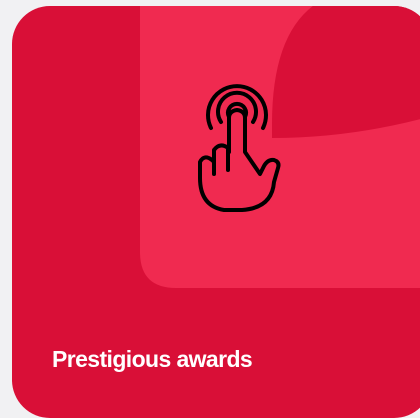  What do you see at coordinates (152, 359) in the screenshot?
I see `card-title: Prestigious awards` at bounding box center [152, 359].